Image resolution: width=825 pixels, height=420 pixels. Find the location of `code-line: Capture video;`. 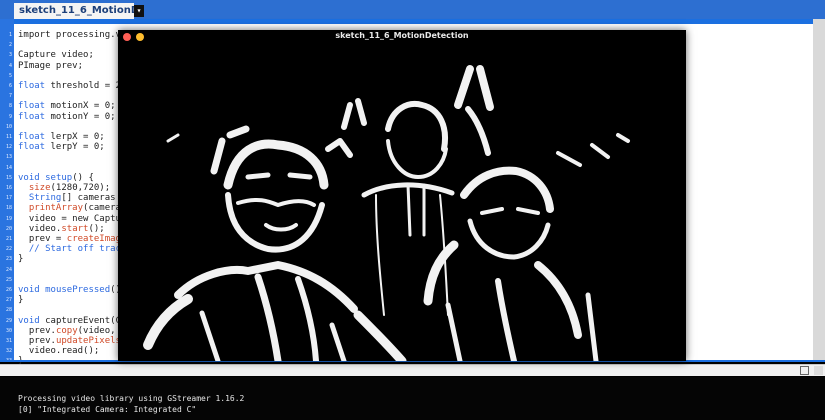

code-line: Capture video; is located at coordinates (56, 55).